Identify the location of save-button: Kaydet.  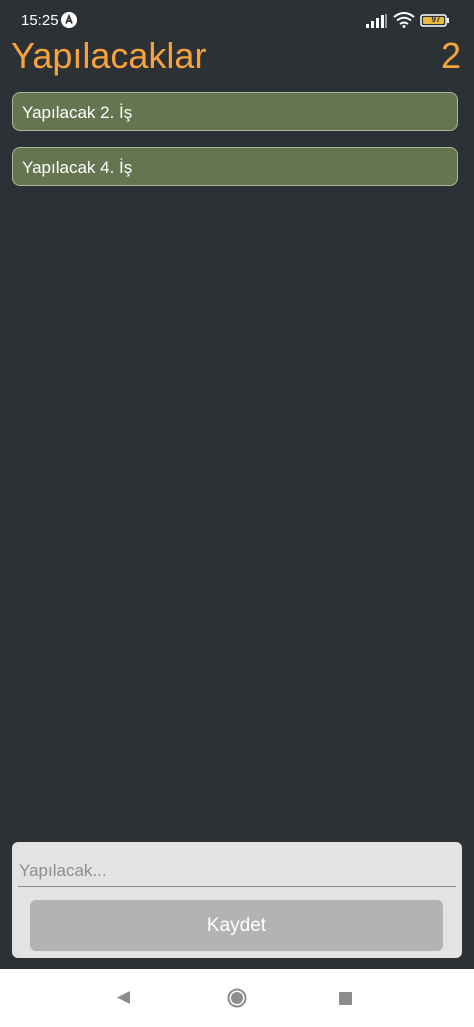
(236, 925).